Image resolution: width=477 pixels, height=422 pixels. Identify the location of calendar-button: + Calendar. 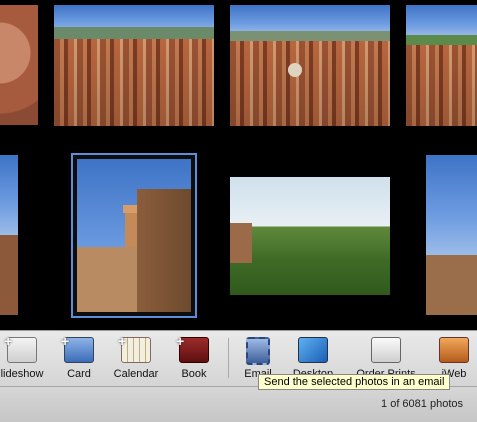
(136, 359).